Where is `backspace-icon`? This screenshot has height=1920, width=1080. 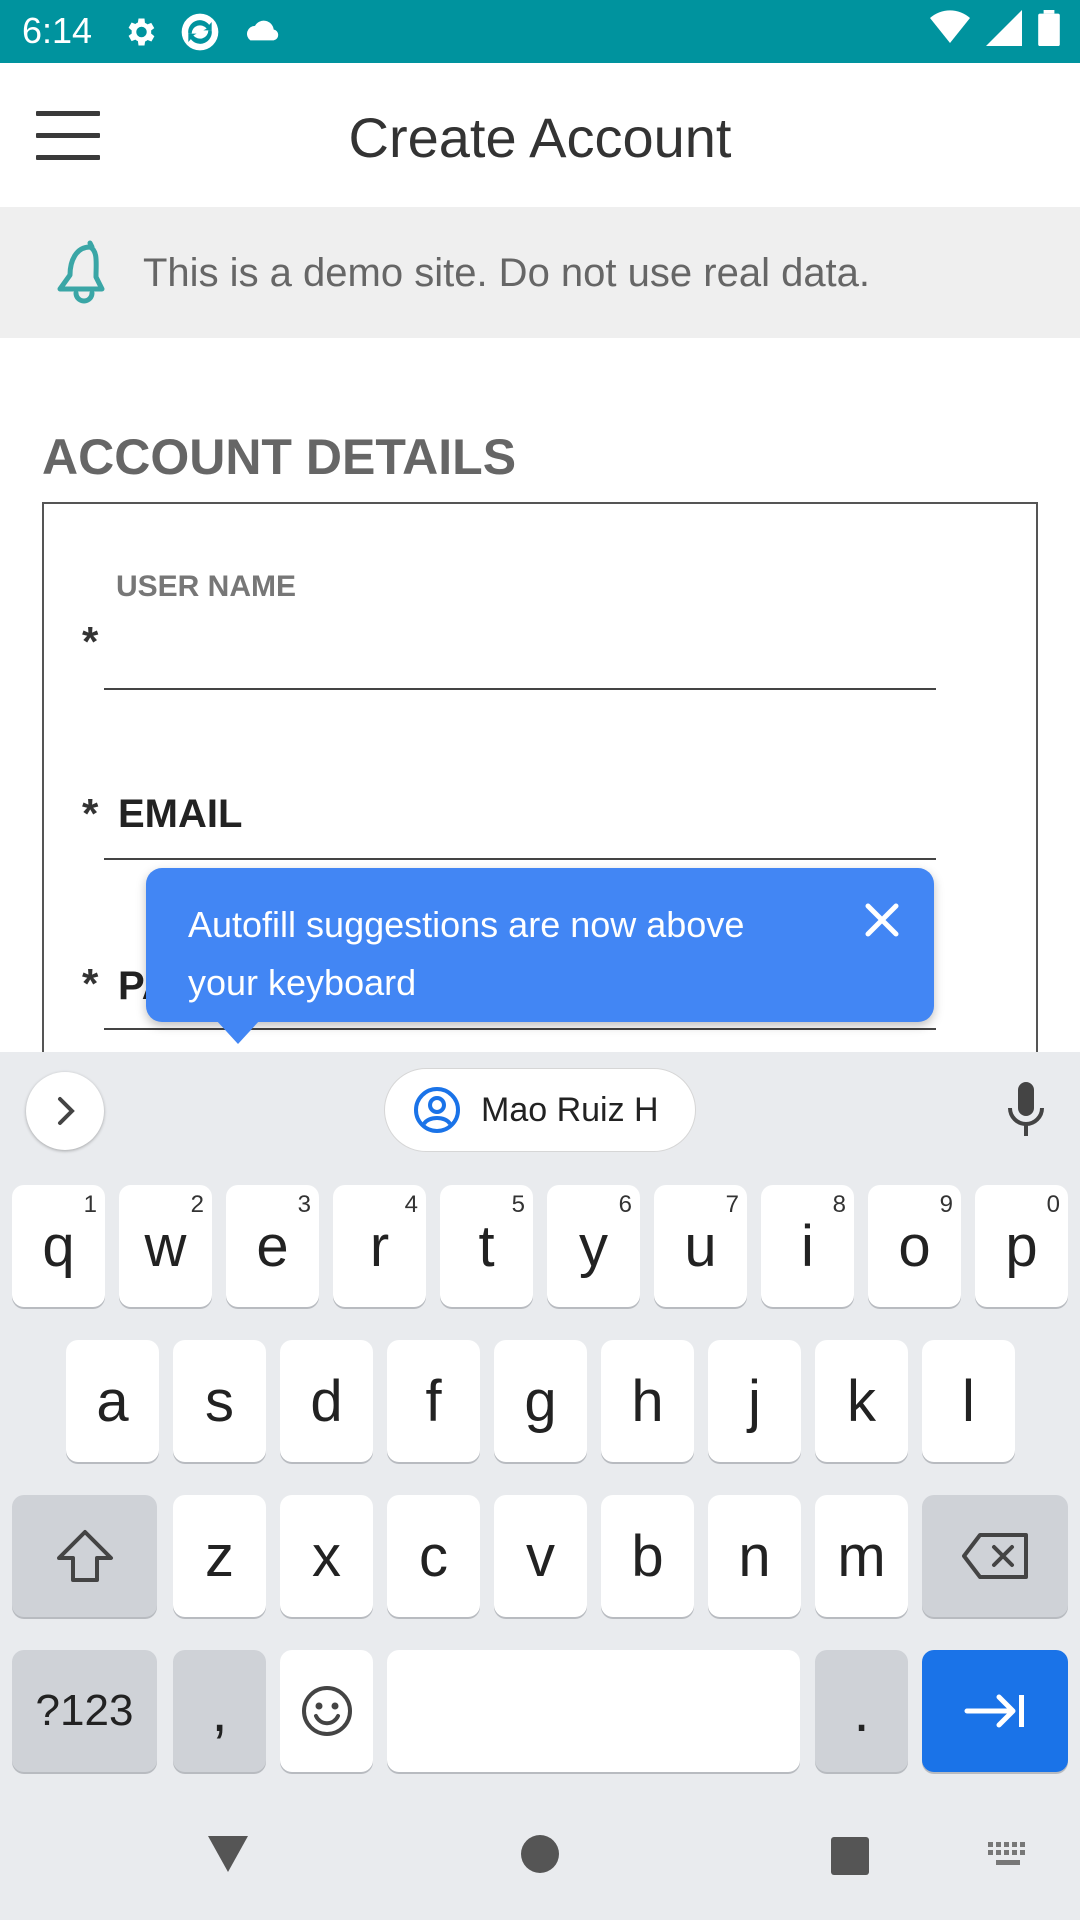 backspace-icon is located at coordinates (995, 1556).